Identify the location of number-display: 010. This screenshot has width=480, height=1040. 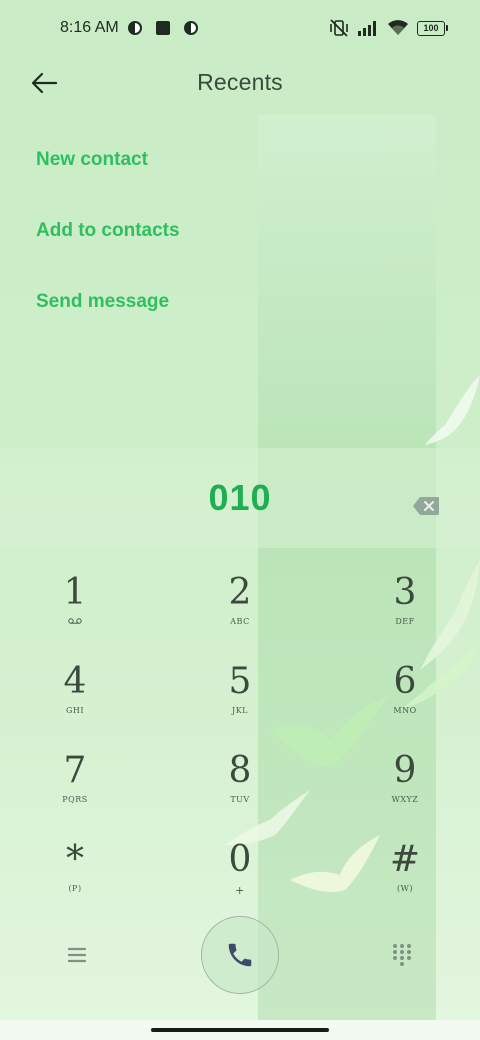
(240, 498).